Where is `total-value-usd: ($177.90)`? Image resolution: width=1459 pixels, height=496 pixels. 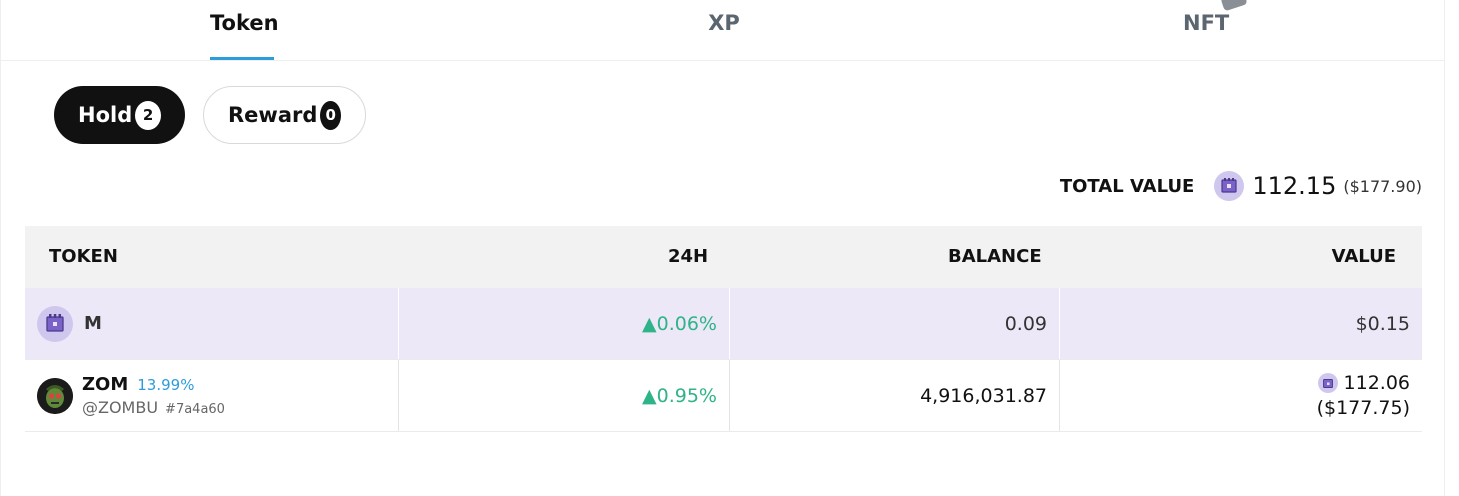 total-value-usd: ($177.90) is located at coordinates (1382, 186).